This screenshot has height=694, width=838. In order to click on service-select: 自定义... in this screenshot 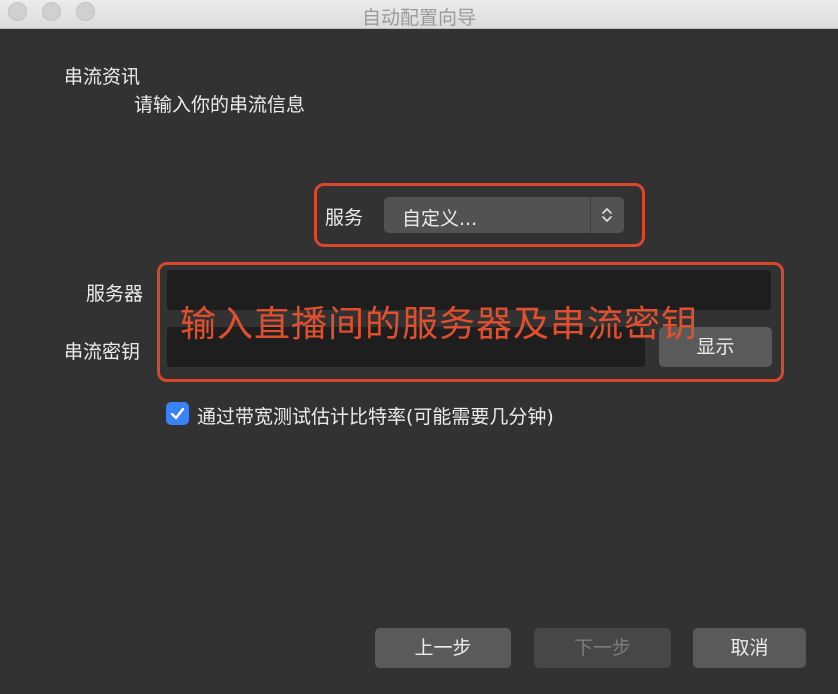, I will do `click(504, 215)`.